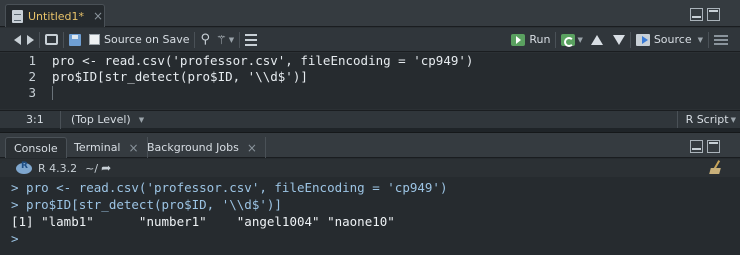  I want to click on find-replace-button: ⚲, so click(205, 40).